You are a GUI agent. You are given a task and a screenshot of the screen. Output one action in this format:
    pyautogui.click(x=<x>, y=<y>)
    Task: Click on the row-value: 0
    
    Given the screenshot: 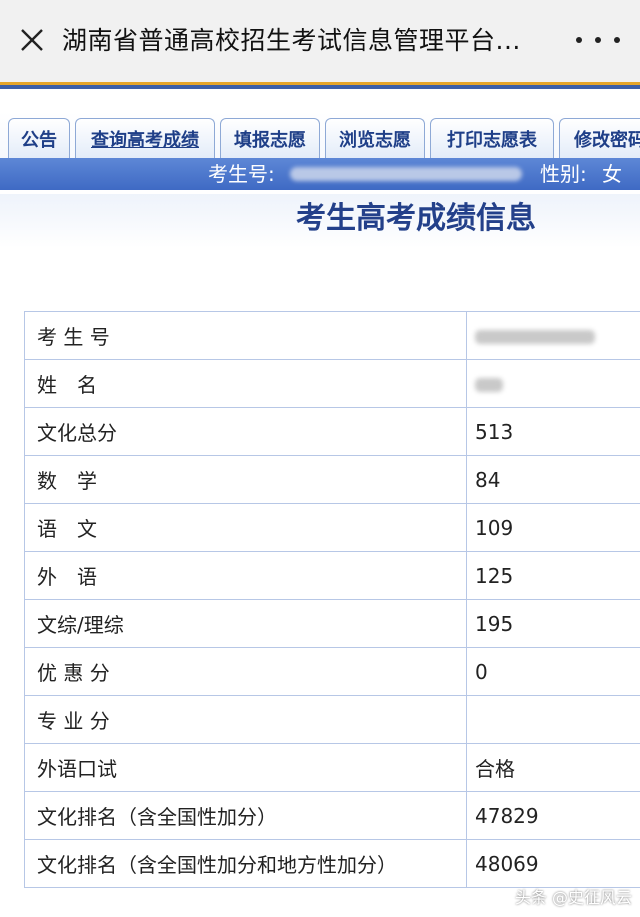 What is the action you would take?
    pyautogui.click(x=553, y=671)
    